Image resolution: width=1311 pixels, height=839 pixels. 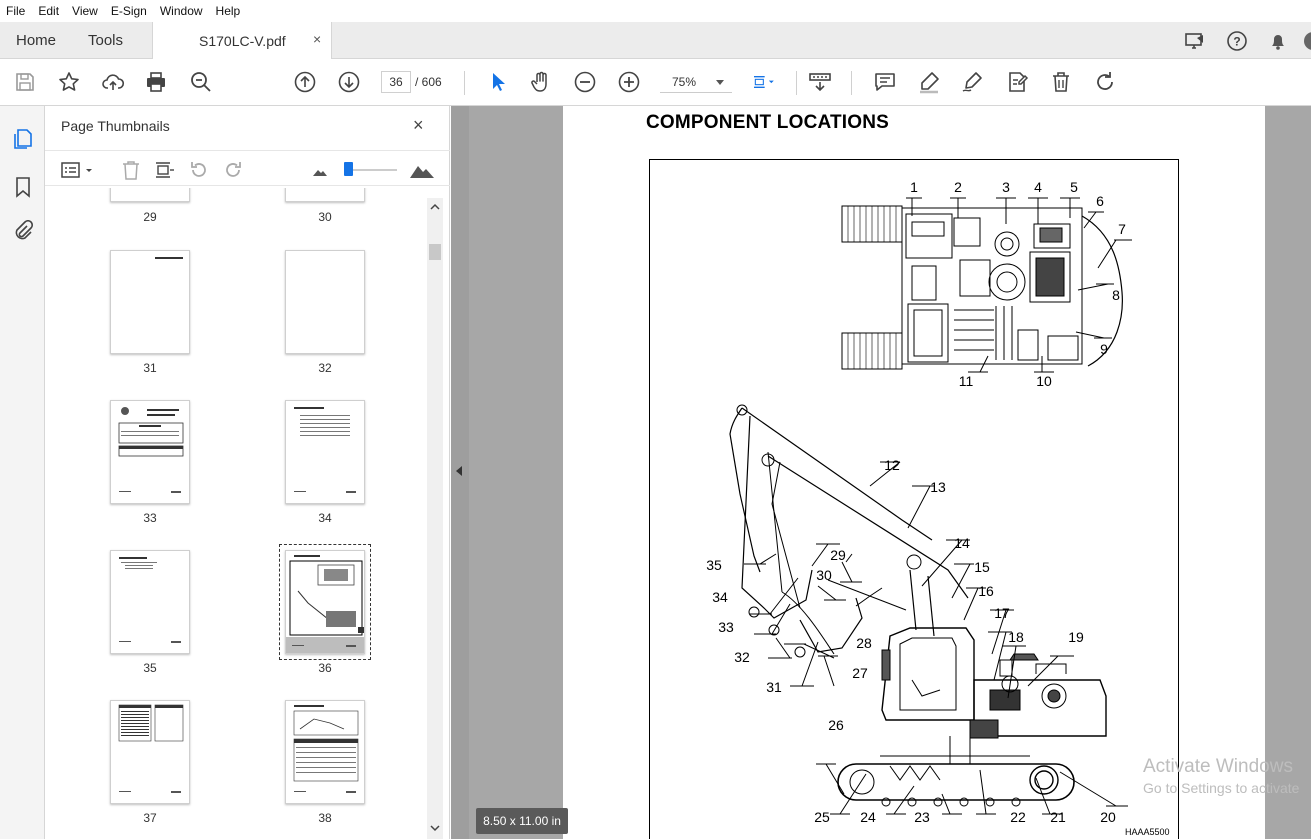 What do you see at coordinates (714, 565) in the screenshot?
I see `callout-label: 35` at bounding box center [714, 565].